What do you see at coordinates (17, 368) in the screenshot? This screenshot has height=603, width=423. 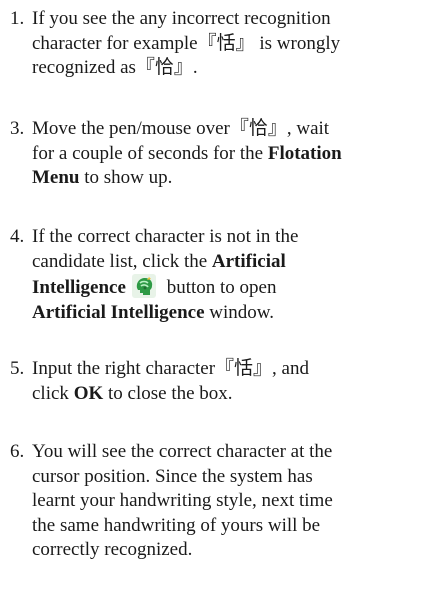 I see `step-number: 5.` at bounding box center [17, 368].